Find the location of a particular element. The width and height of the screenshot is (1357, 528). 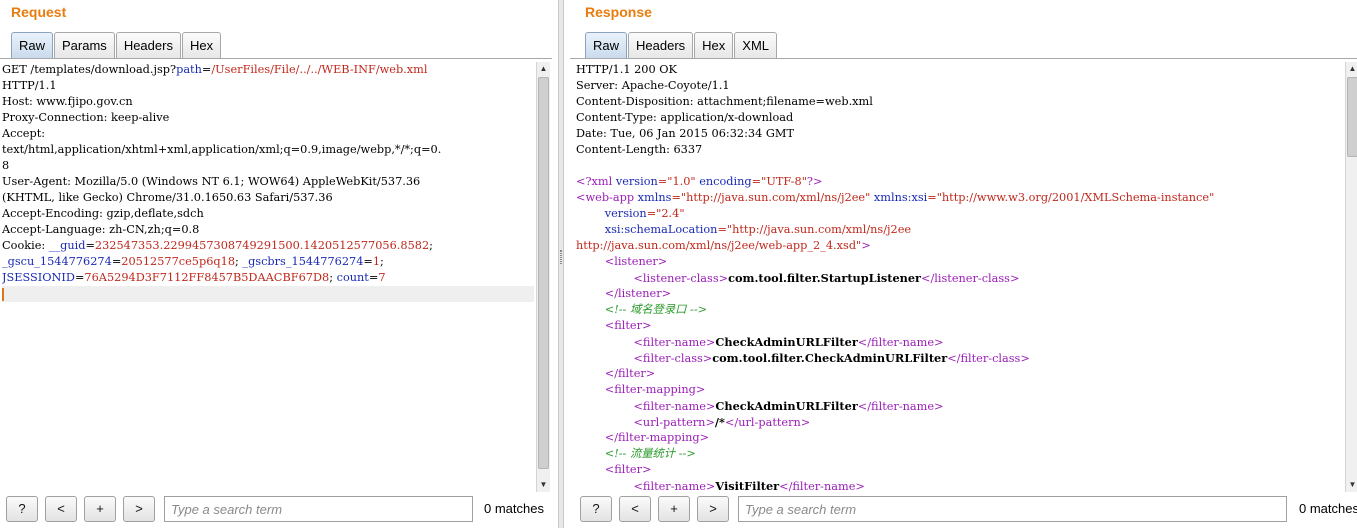

code-line: Content-Length: 6337 is located at coordinates (961, 150).